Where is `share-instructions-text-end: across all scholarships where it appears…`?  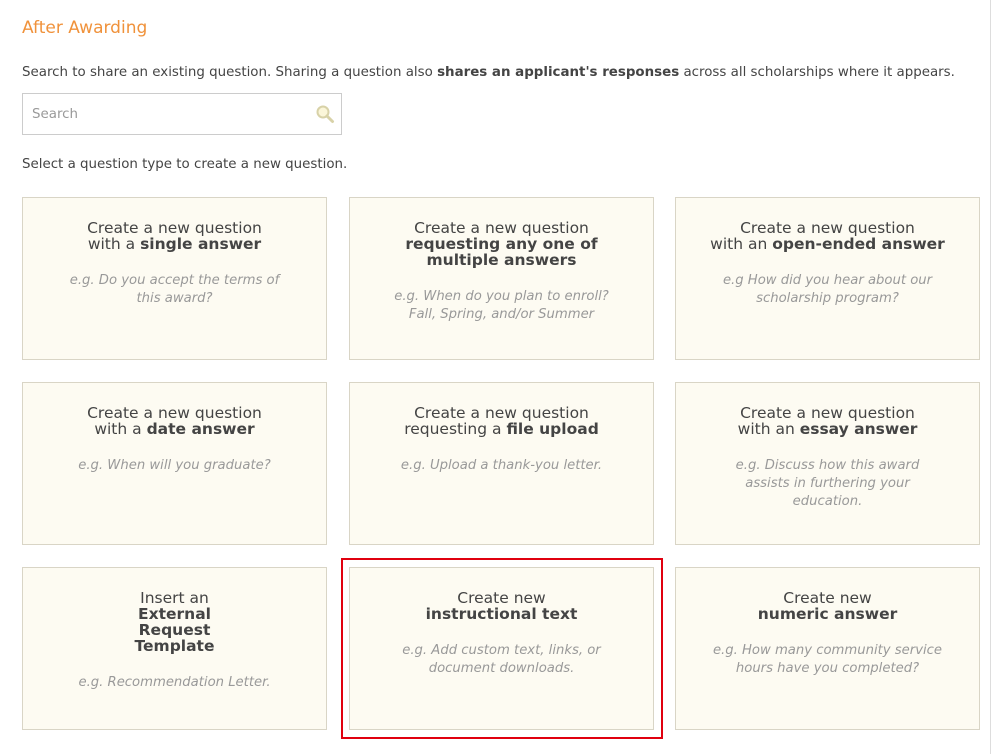 share-instructions-text-end: across all scholarships where it appears… is located at coordinates (817, 72).